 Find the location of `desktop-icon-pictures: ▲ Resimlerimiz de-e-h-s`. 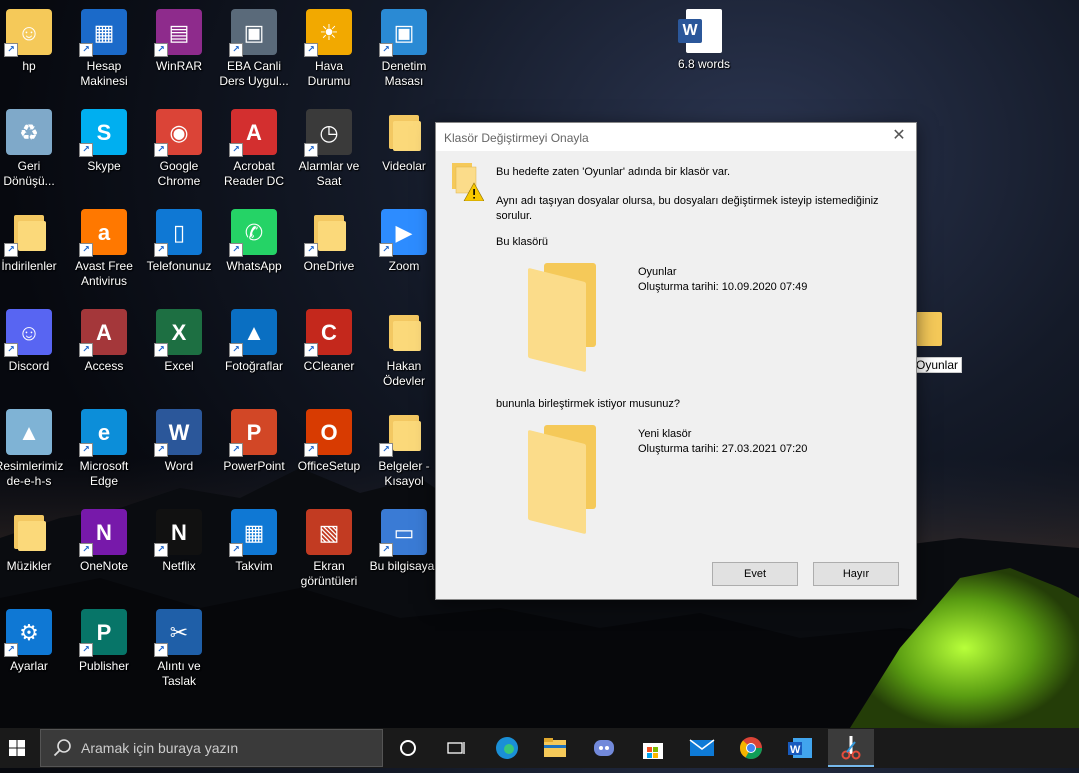

desktop-icon-pictures: ▲ Resimlerimiz de-e-h-s is located at coordinates (33, 452).